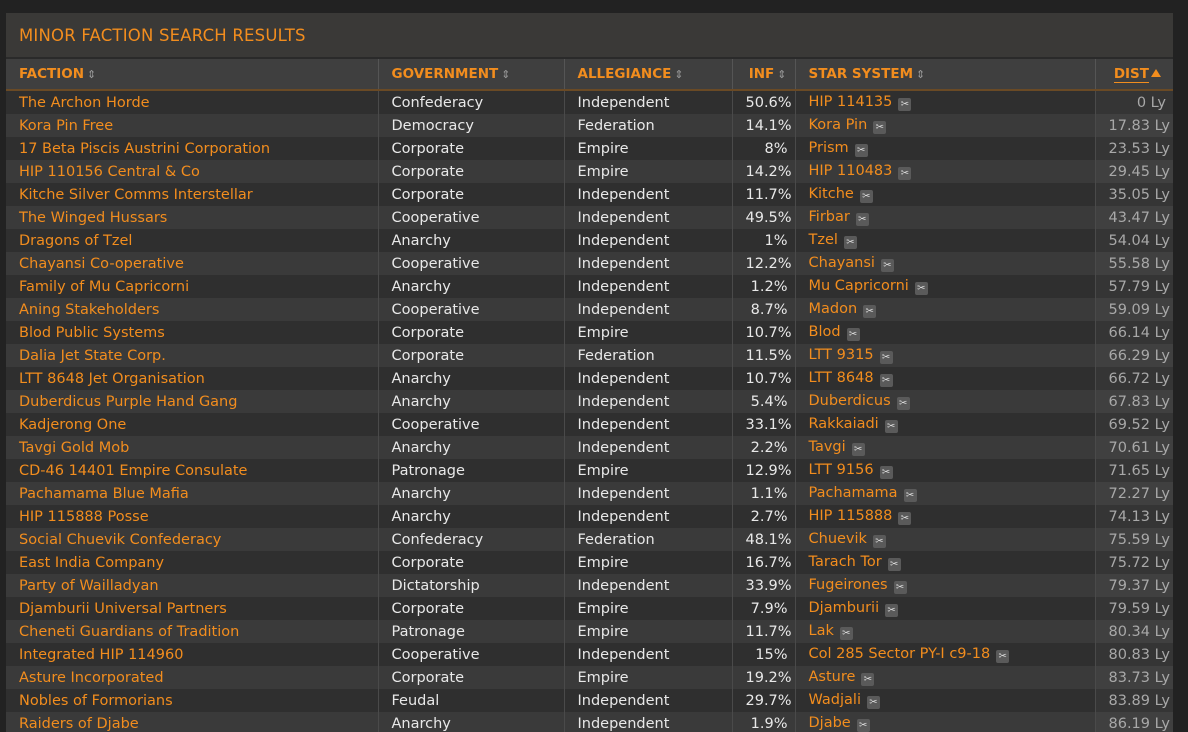 The width and height of the screenshot is (1188, 732). I want to click on faction-link: Asture Incorporated, so click(91, 678).